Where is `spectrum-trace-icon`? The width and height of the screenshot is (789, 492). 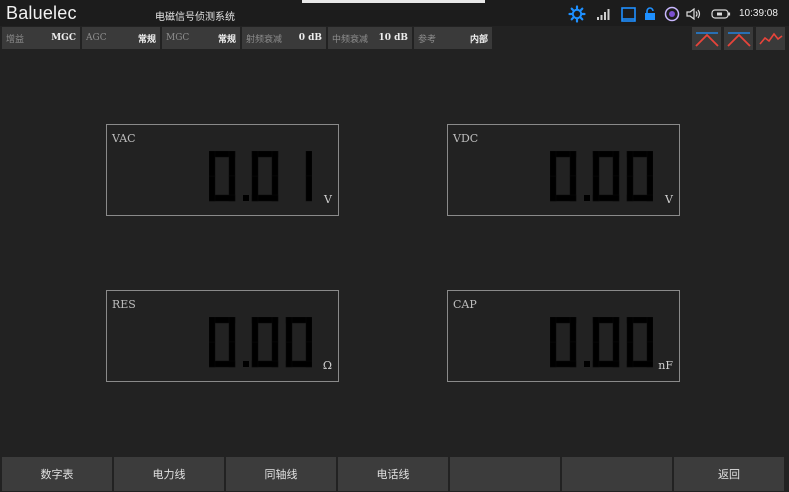
spectrum-trace-icon is located at coordinates (770, 38).